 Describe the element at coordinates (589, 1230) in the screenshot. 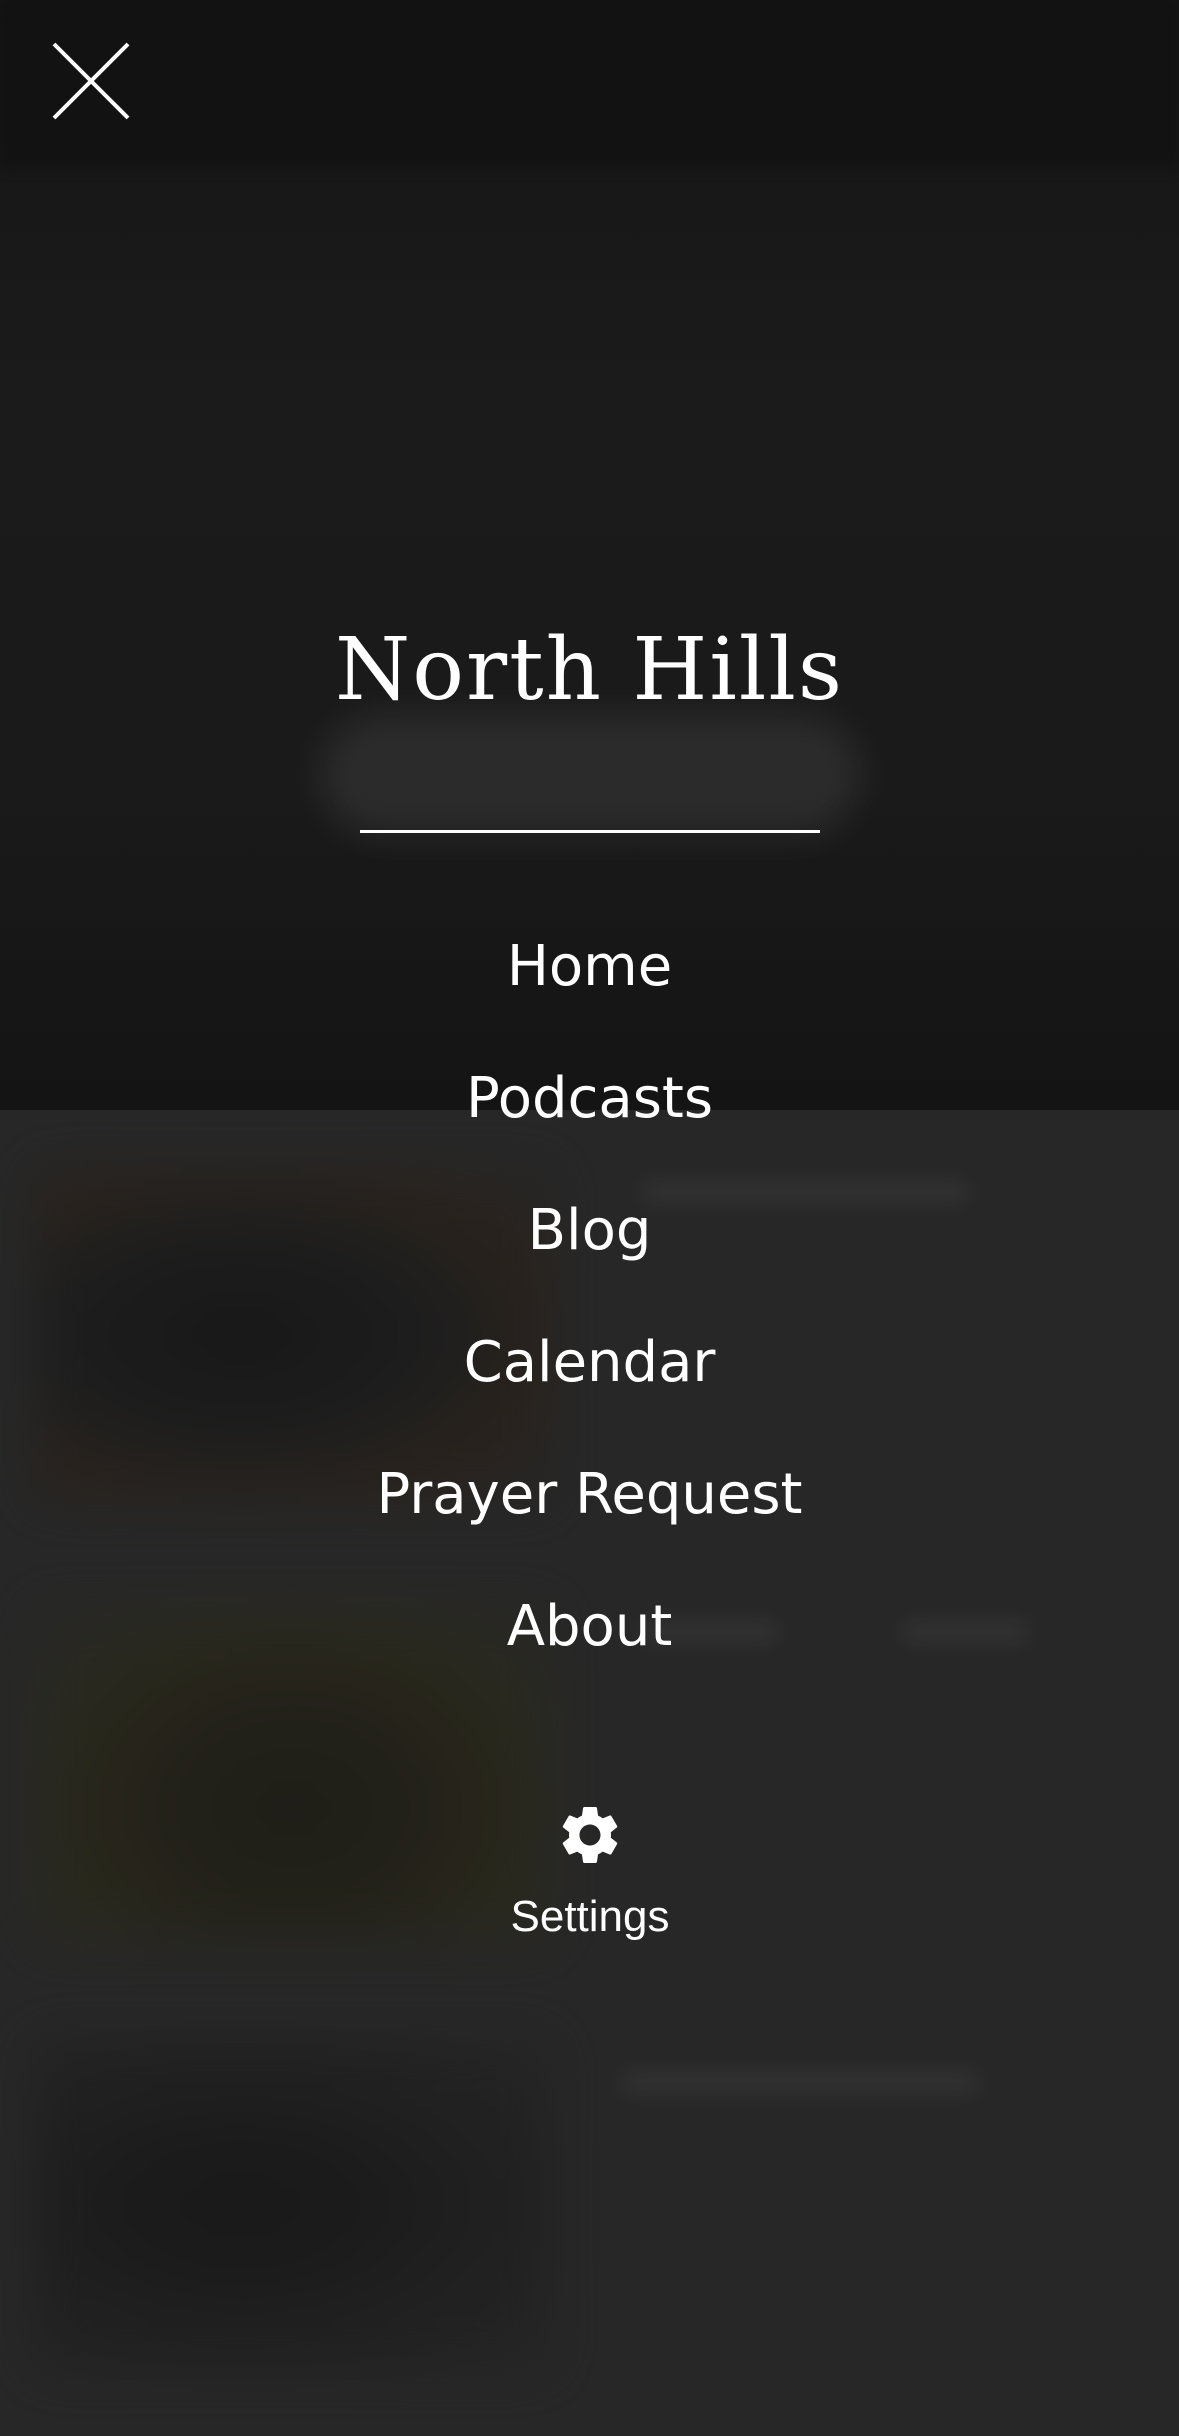

I see `menu-item-blog: Blog` at that location.